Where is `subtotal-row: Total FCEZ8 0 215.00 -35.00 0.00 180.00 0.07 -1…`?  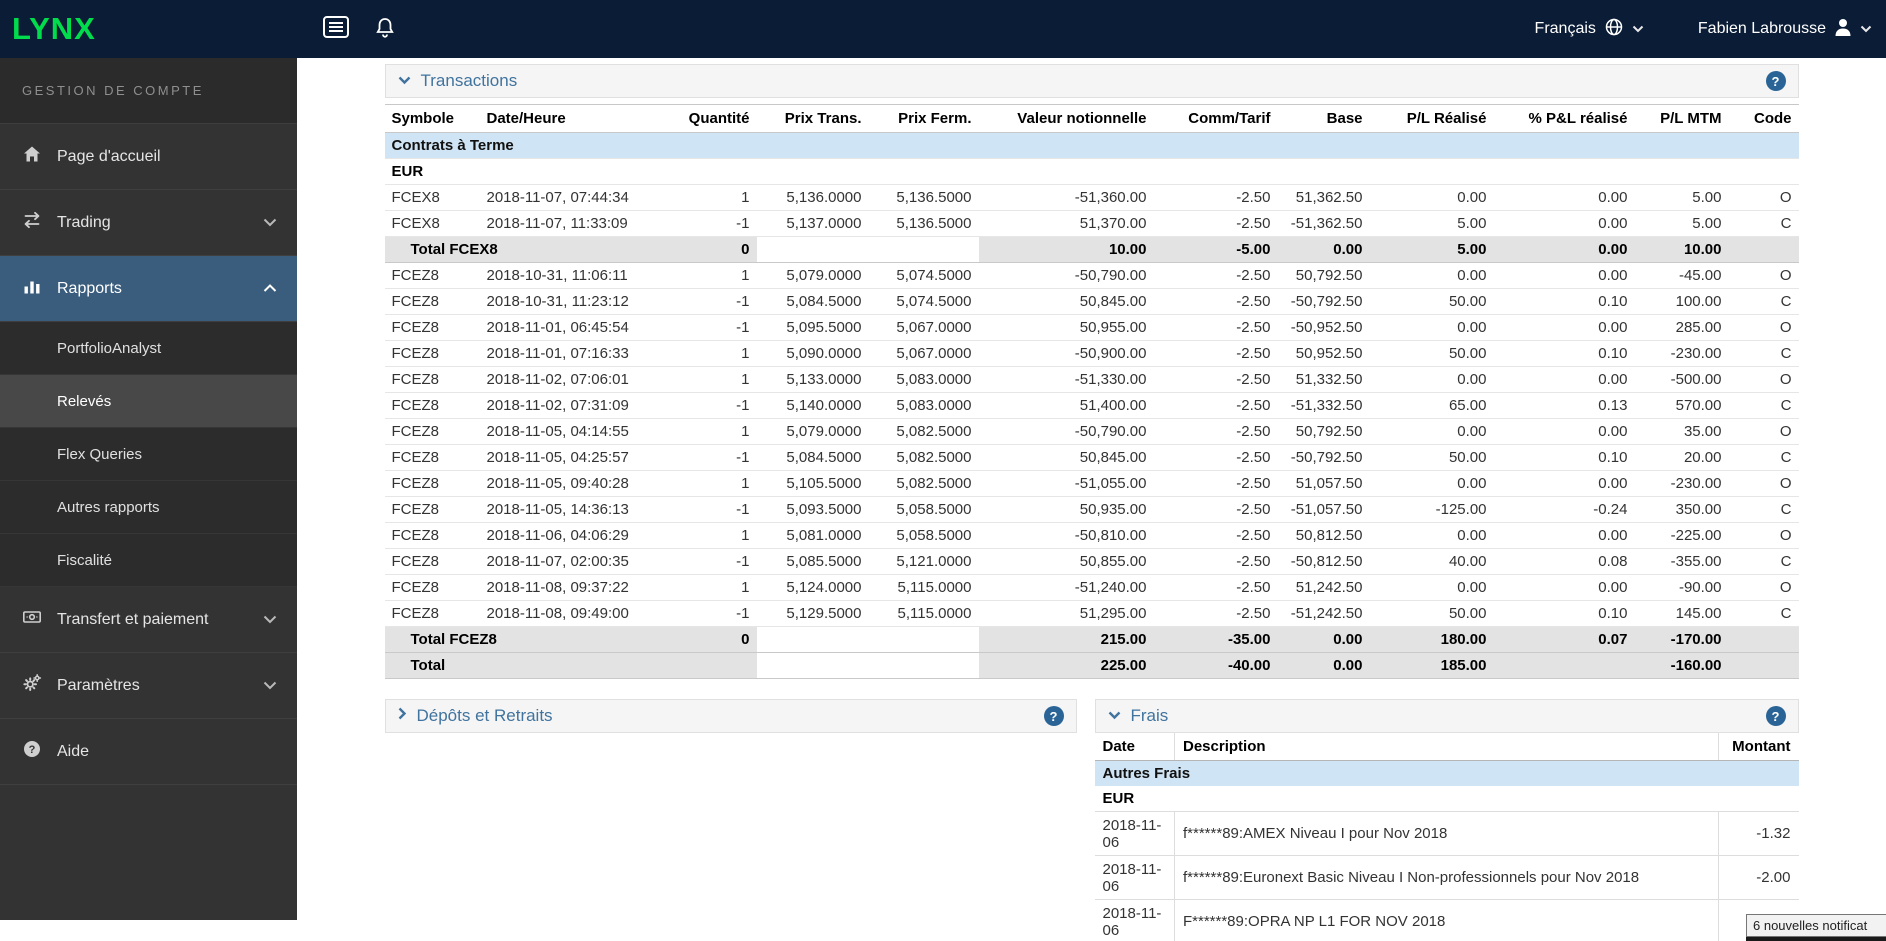
subtotal-row: Total FCEZ8 0 215.00 -35.00 0.00 180.00 0.07 -1… is located at coordinates (1091, 639).